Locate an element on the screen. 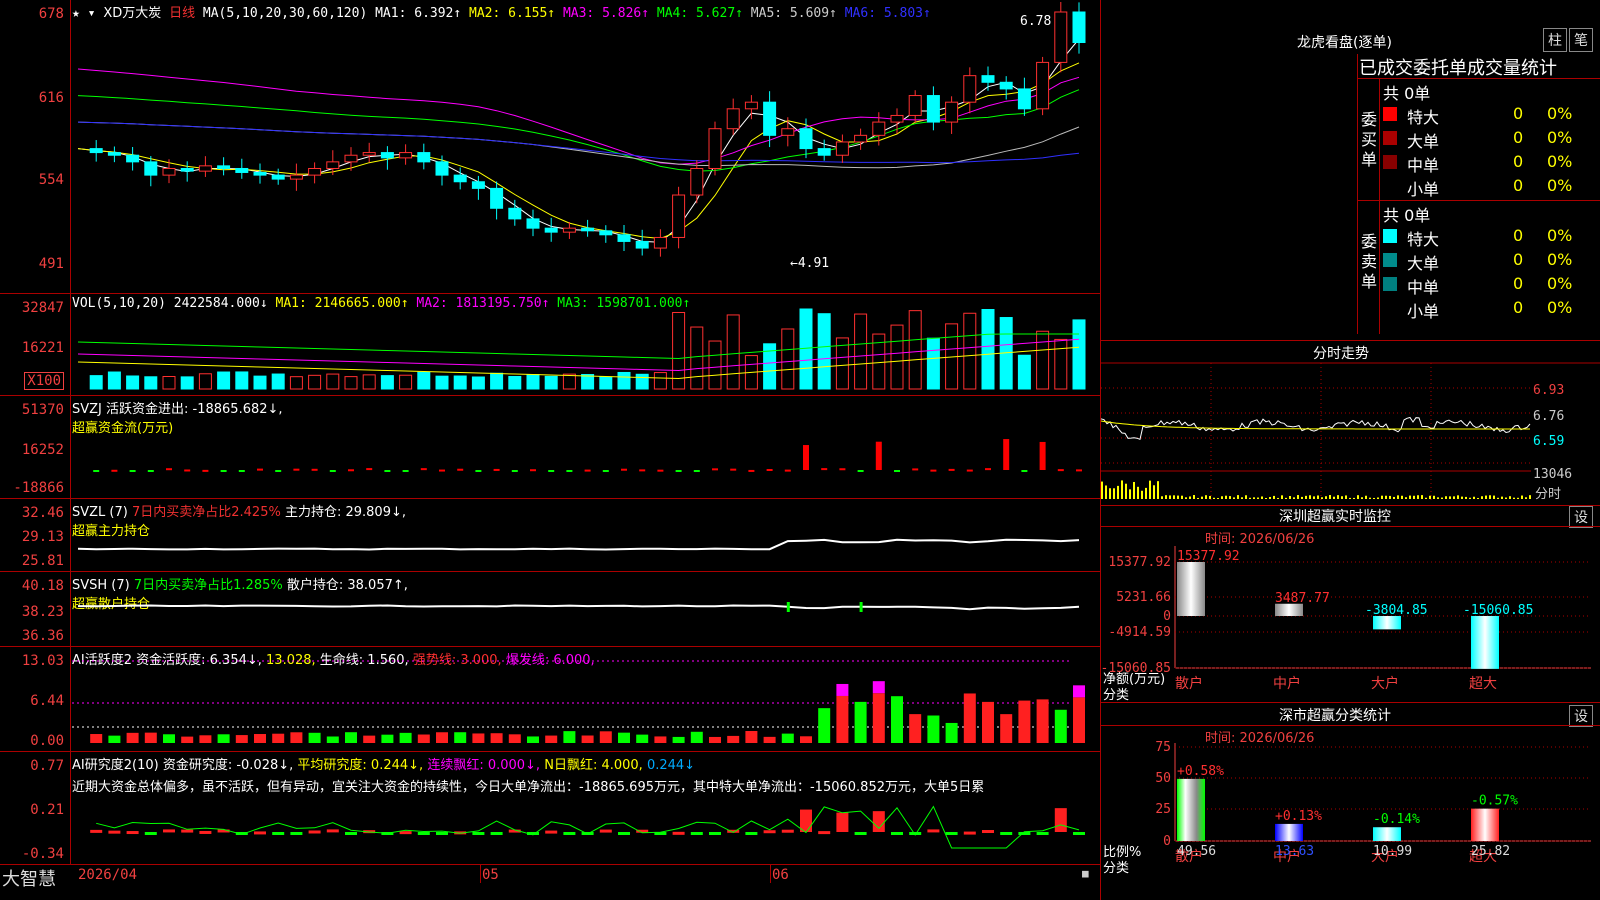 Image resolution: width=1600 pixels, height=900 pixels. research-line is located at coordinates (588, 827).